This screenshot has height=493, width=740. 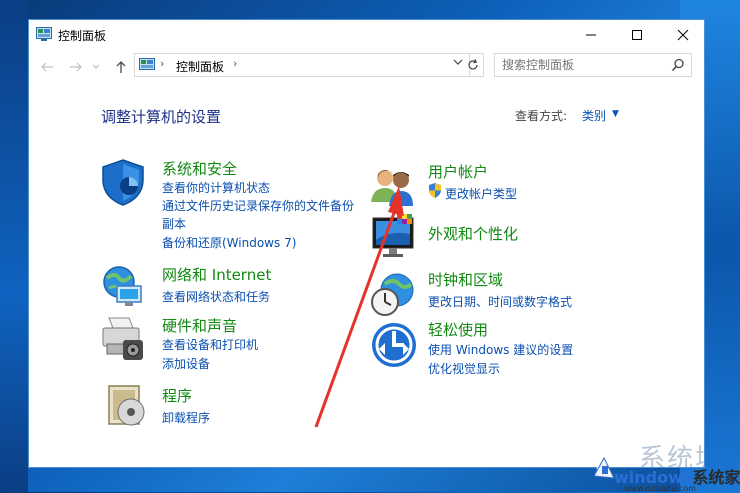 I want to click on annotation-arrow, so click(x=359, y=307).